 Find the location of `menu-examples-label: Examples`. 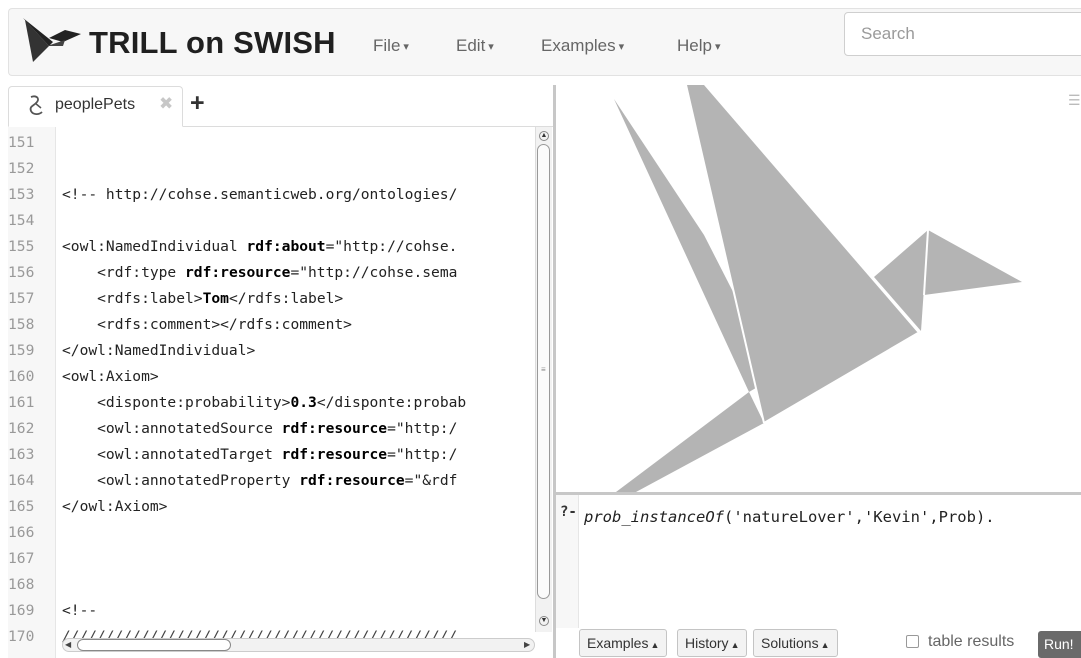

menu-examples-label: Examples is located at coordinates (578, 45).